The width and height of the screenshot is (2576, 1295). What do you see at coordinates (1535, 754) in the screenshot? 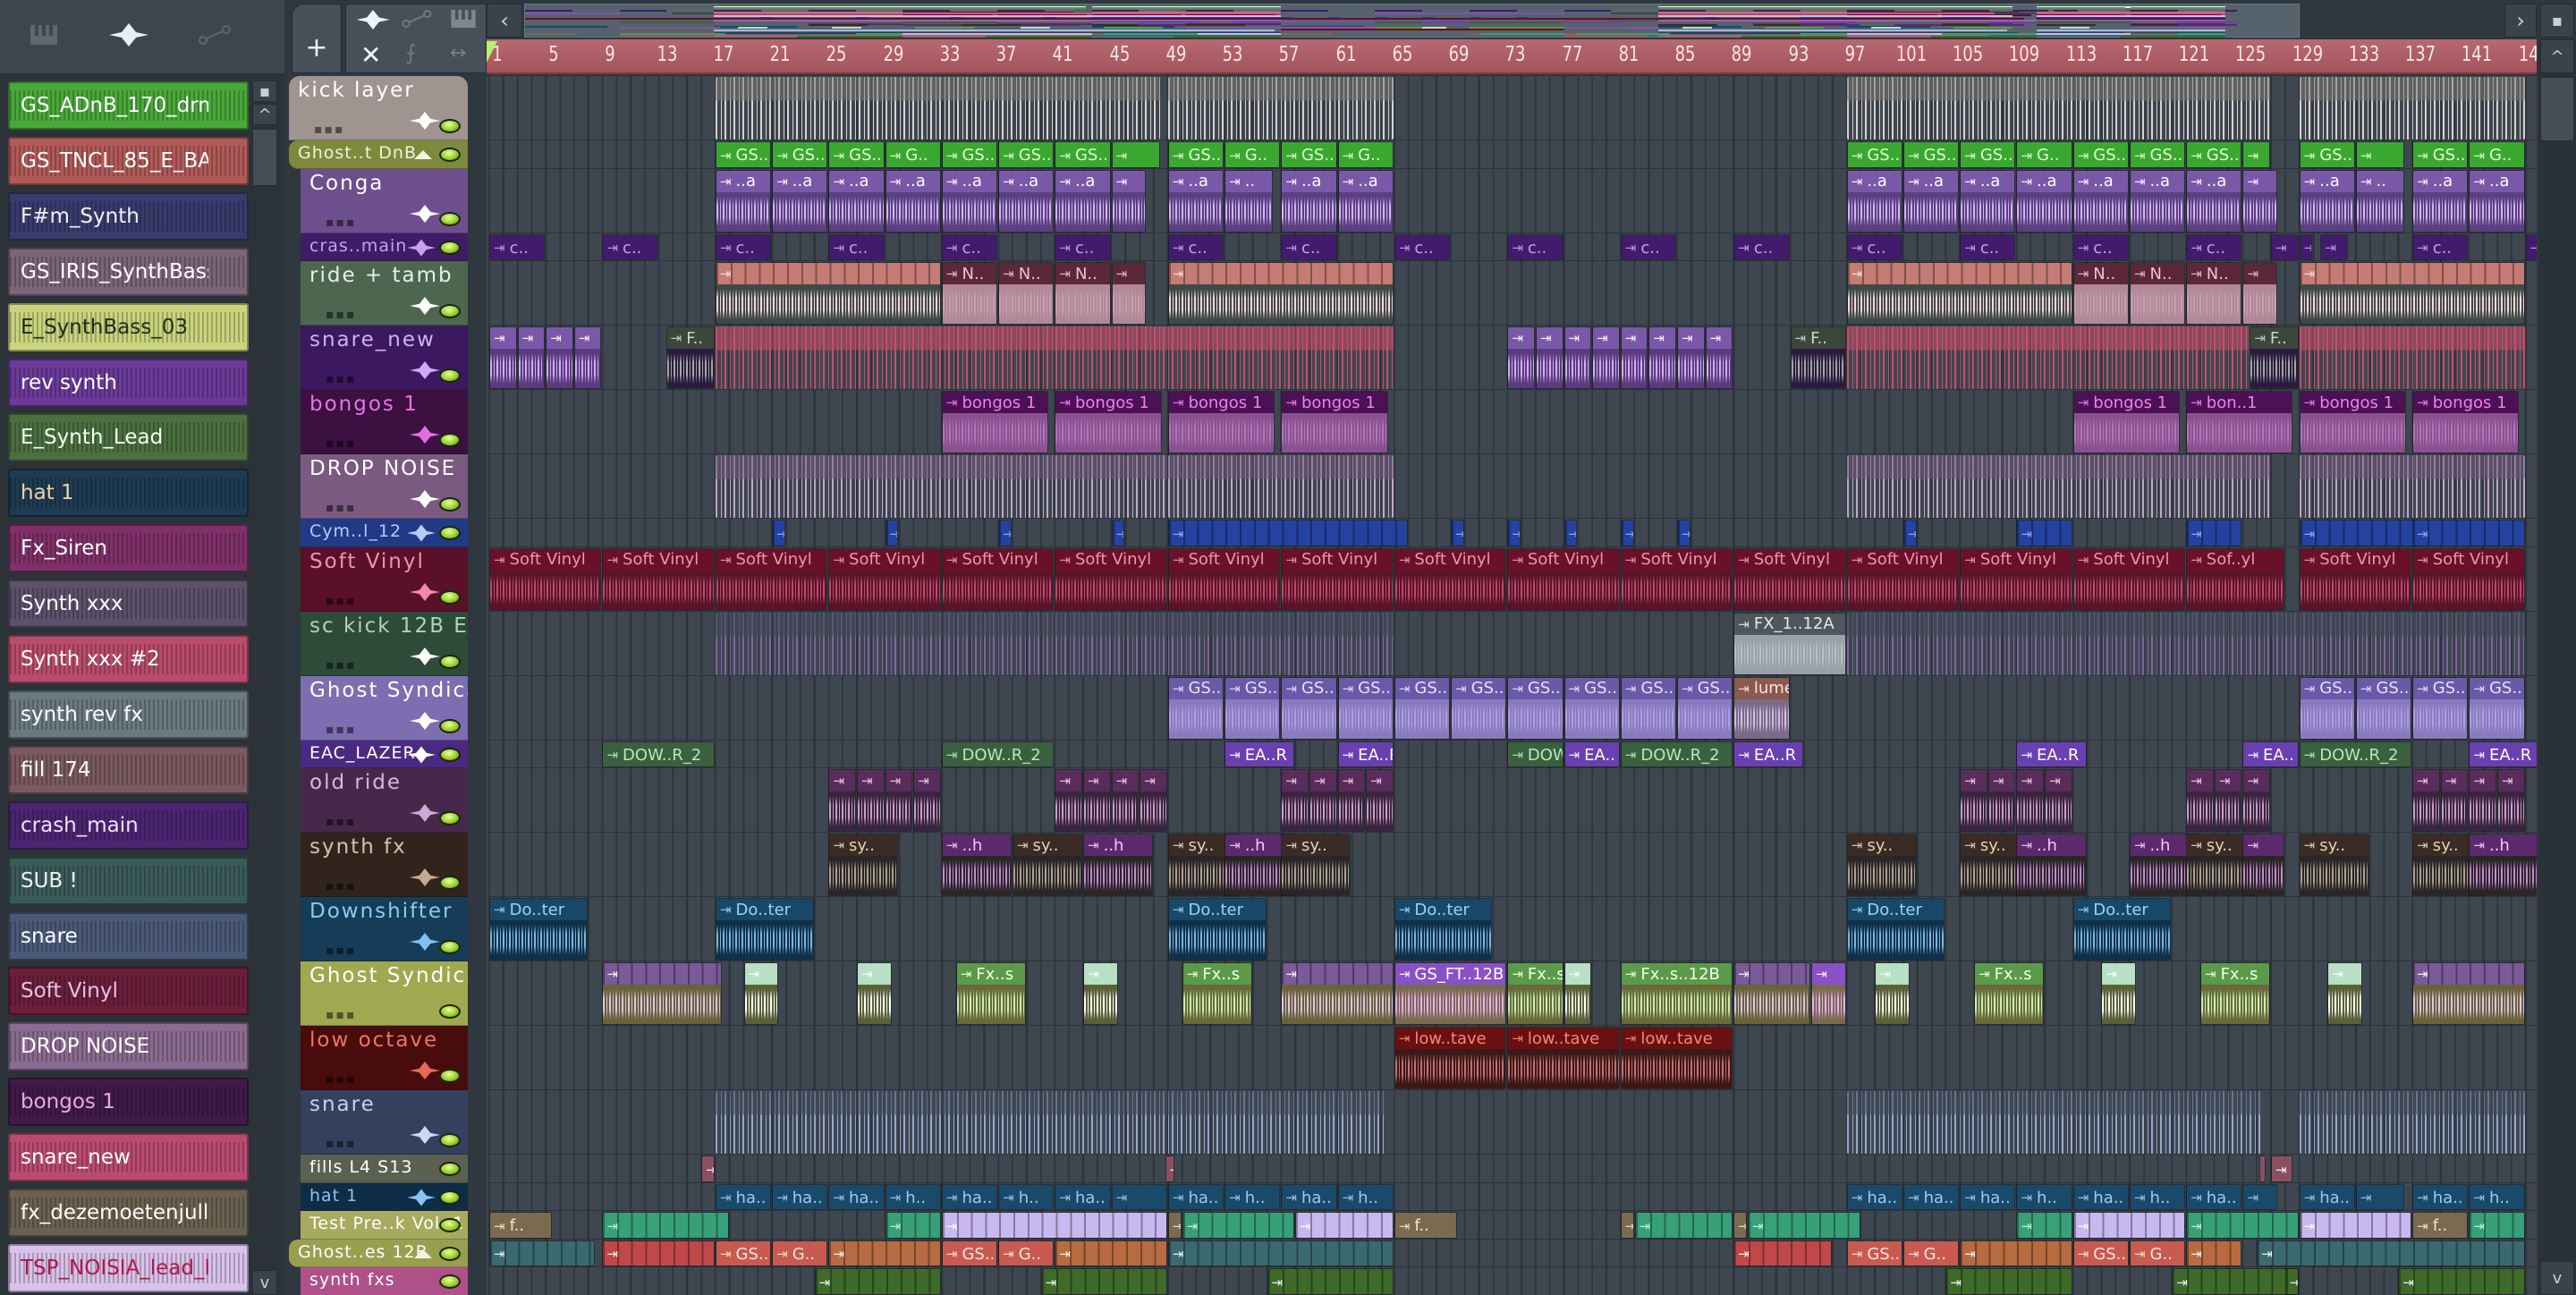
I see `clip: ⇥DOW..` at bounding box center [1535, 754].